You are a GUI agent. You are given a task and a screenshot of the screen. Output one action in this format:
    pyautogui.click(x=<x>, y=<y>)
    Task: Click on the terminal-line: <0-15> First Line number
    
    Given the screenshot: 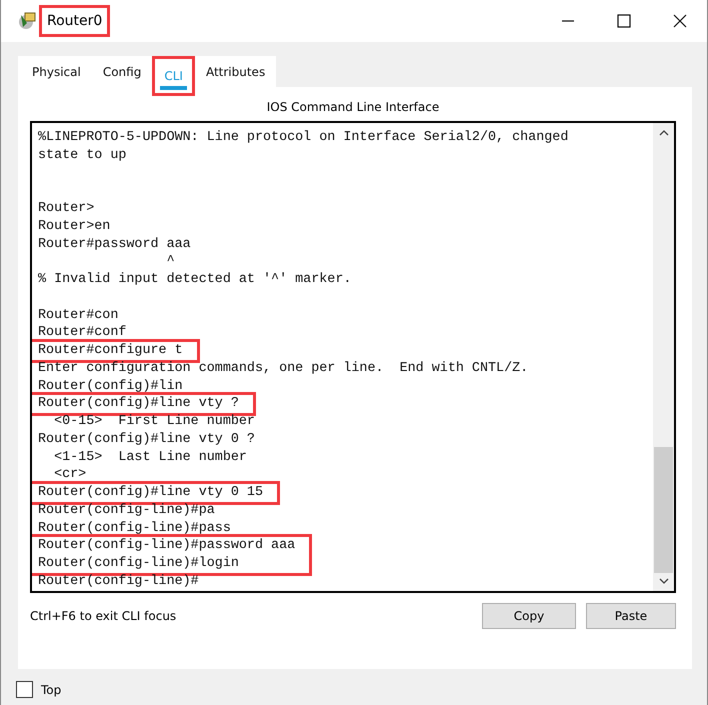 What is the action you would take?
    pyautogui.click(x=154, y=422)
    